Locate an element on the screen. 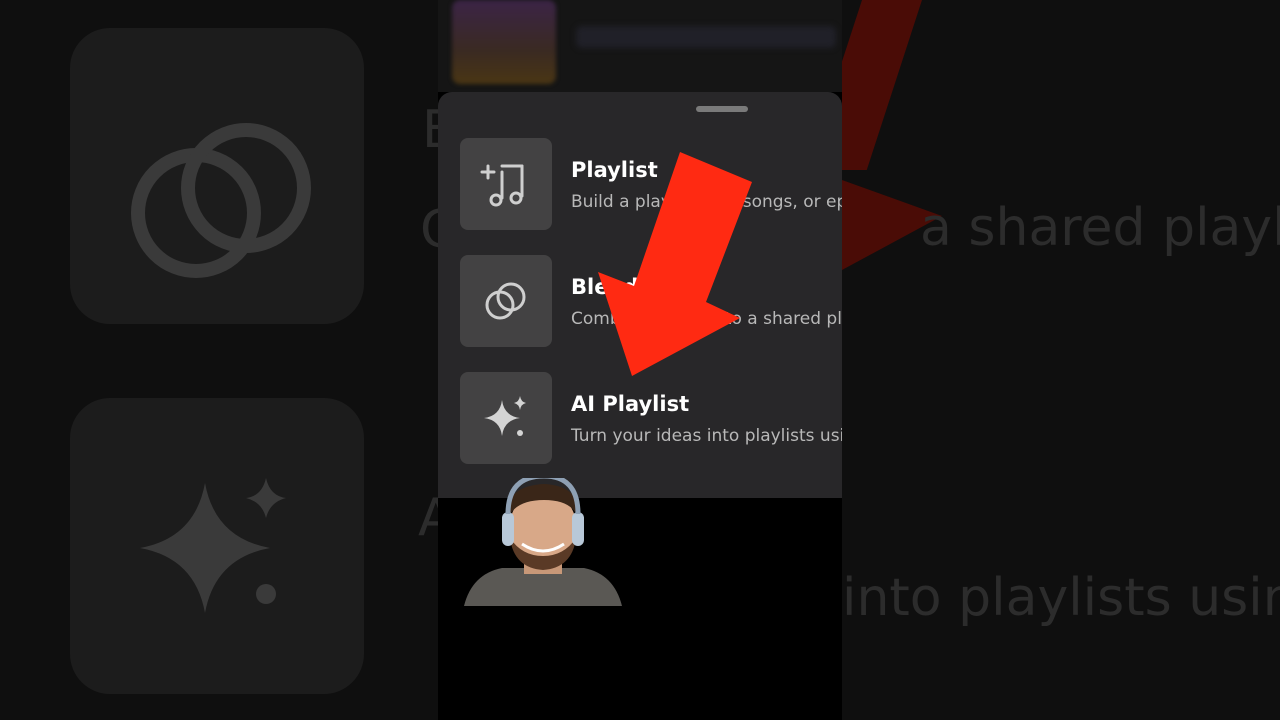 Image resolution: width=1280 pixels, height=720 pixels. ai-playlist-title: AI Playlist is located at coordinates (630, 404).